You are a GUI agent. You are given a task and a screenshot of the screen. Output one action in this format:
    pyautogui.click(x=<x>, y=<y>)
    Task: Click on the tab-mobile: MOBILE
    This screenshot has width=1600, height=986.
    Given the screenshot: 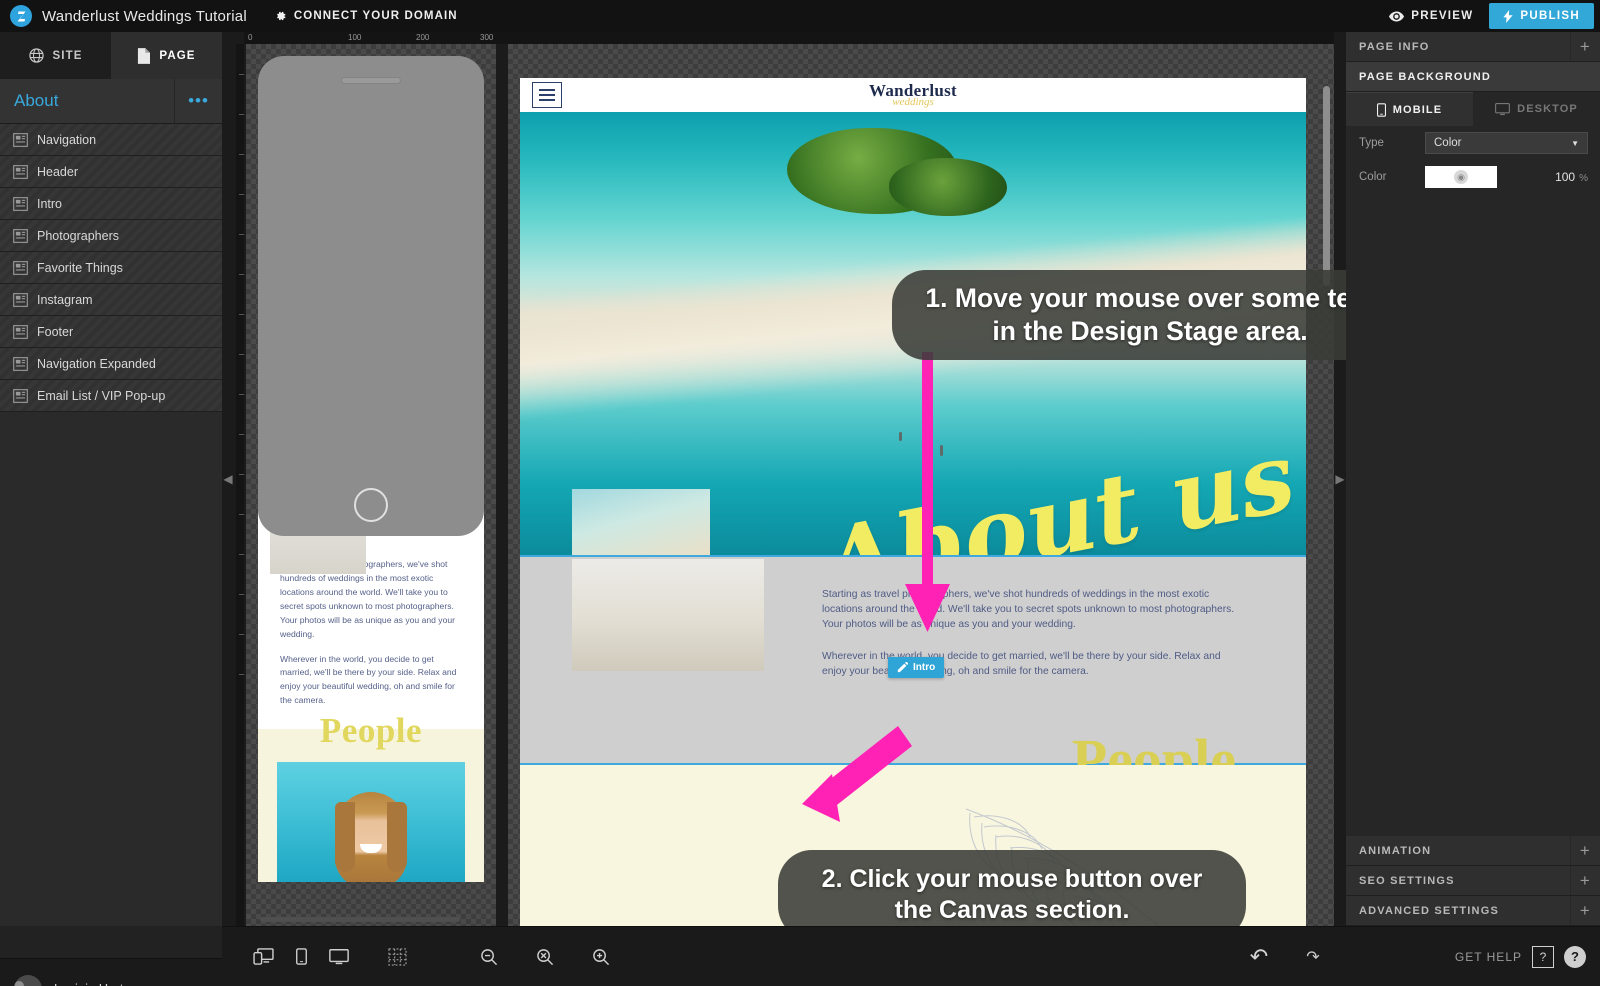 What is the action you would take?
    pyautogui.click(x=1409, y=109)
    